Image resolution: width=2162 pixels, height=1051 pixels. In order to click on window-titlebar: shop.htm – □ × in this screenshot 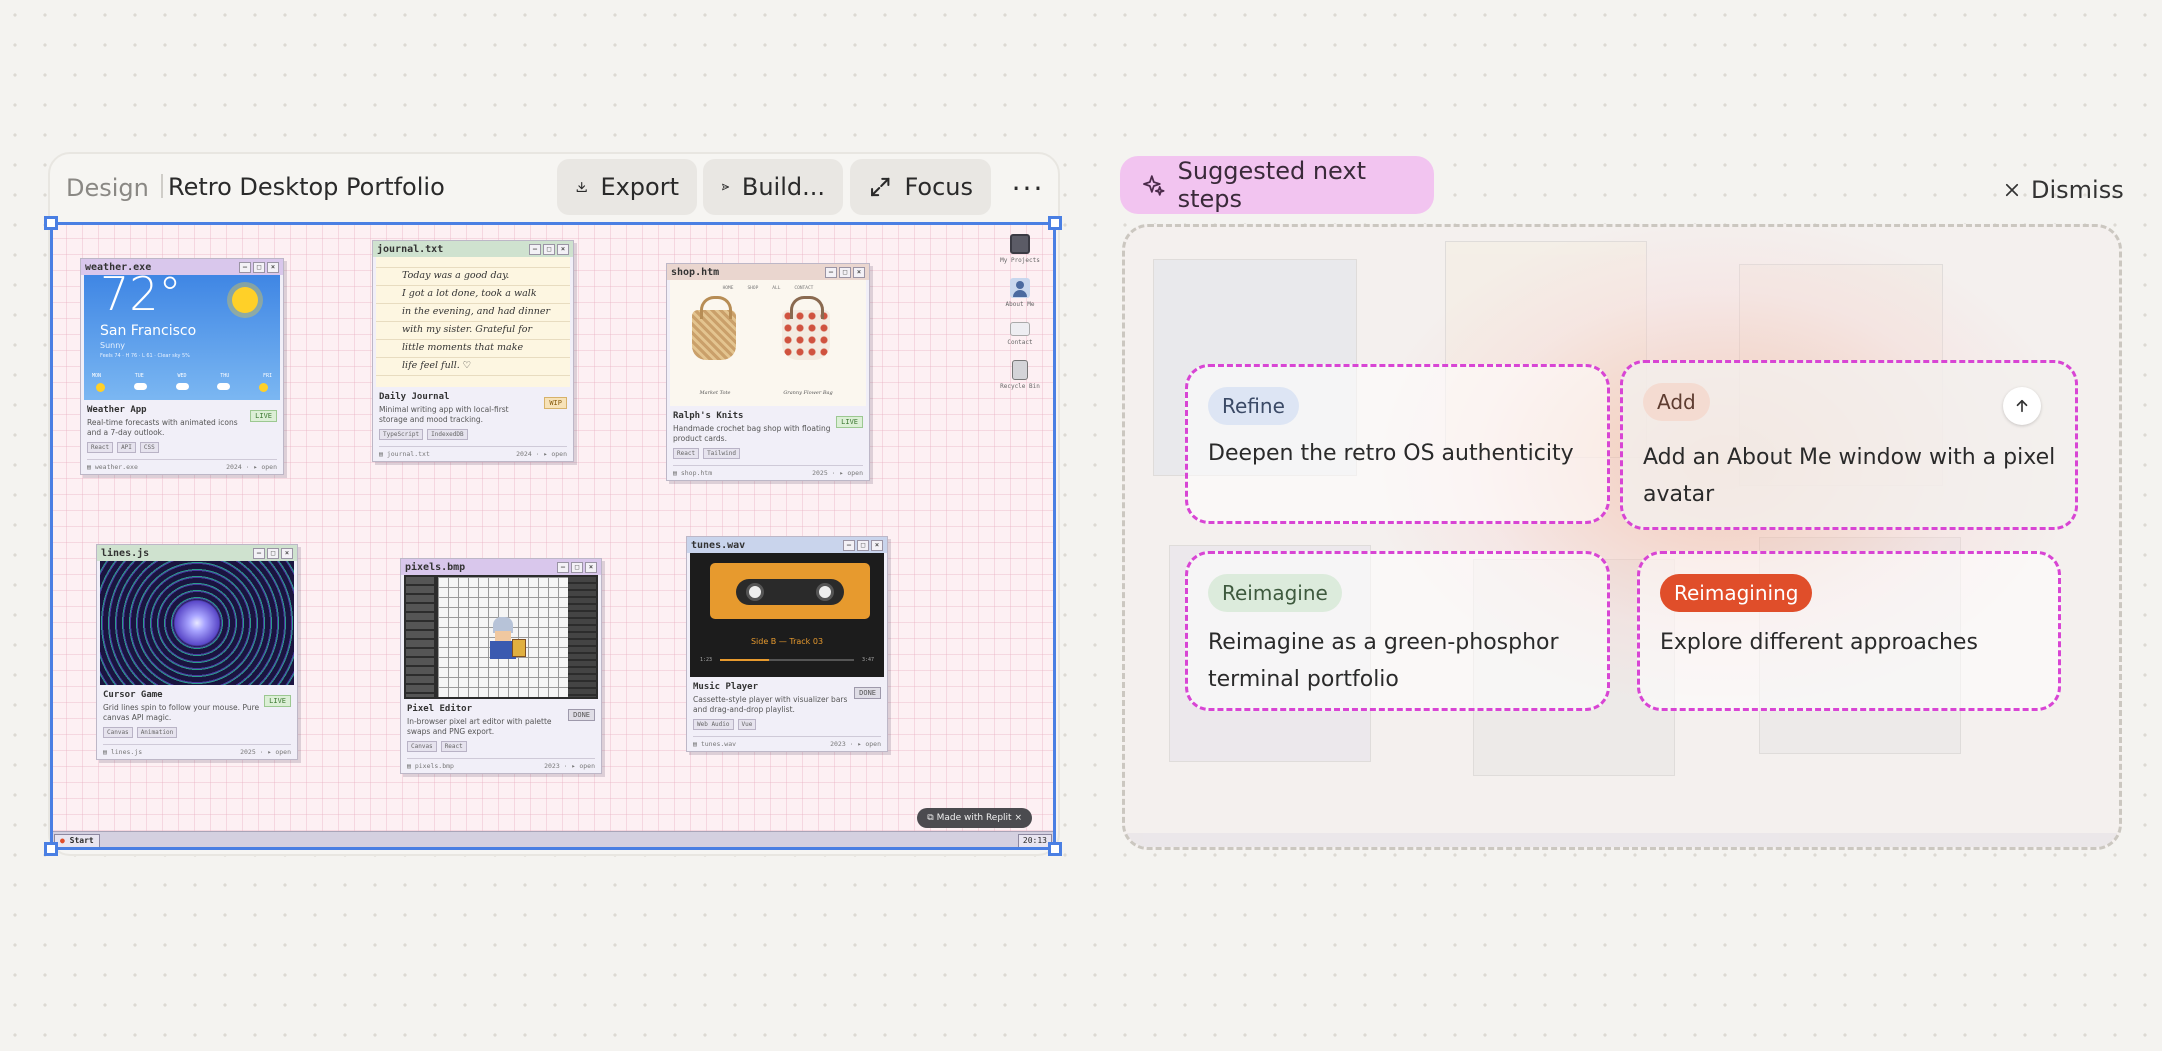, I will do `click(768, 272)`.